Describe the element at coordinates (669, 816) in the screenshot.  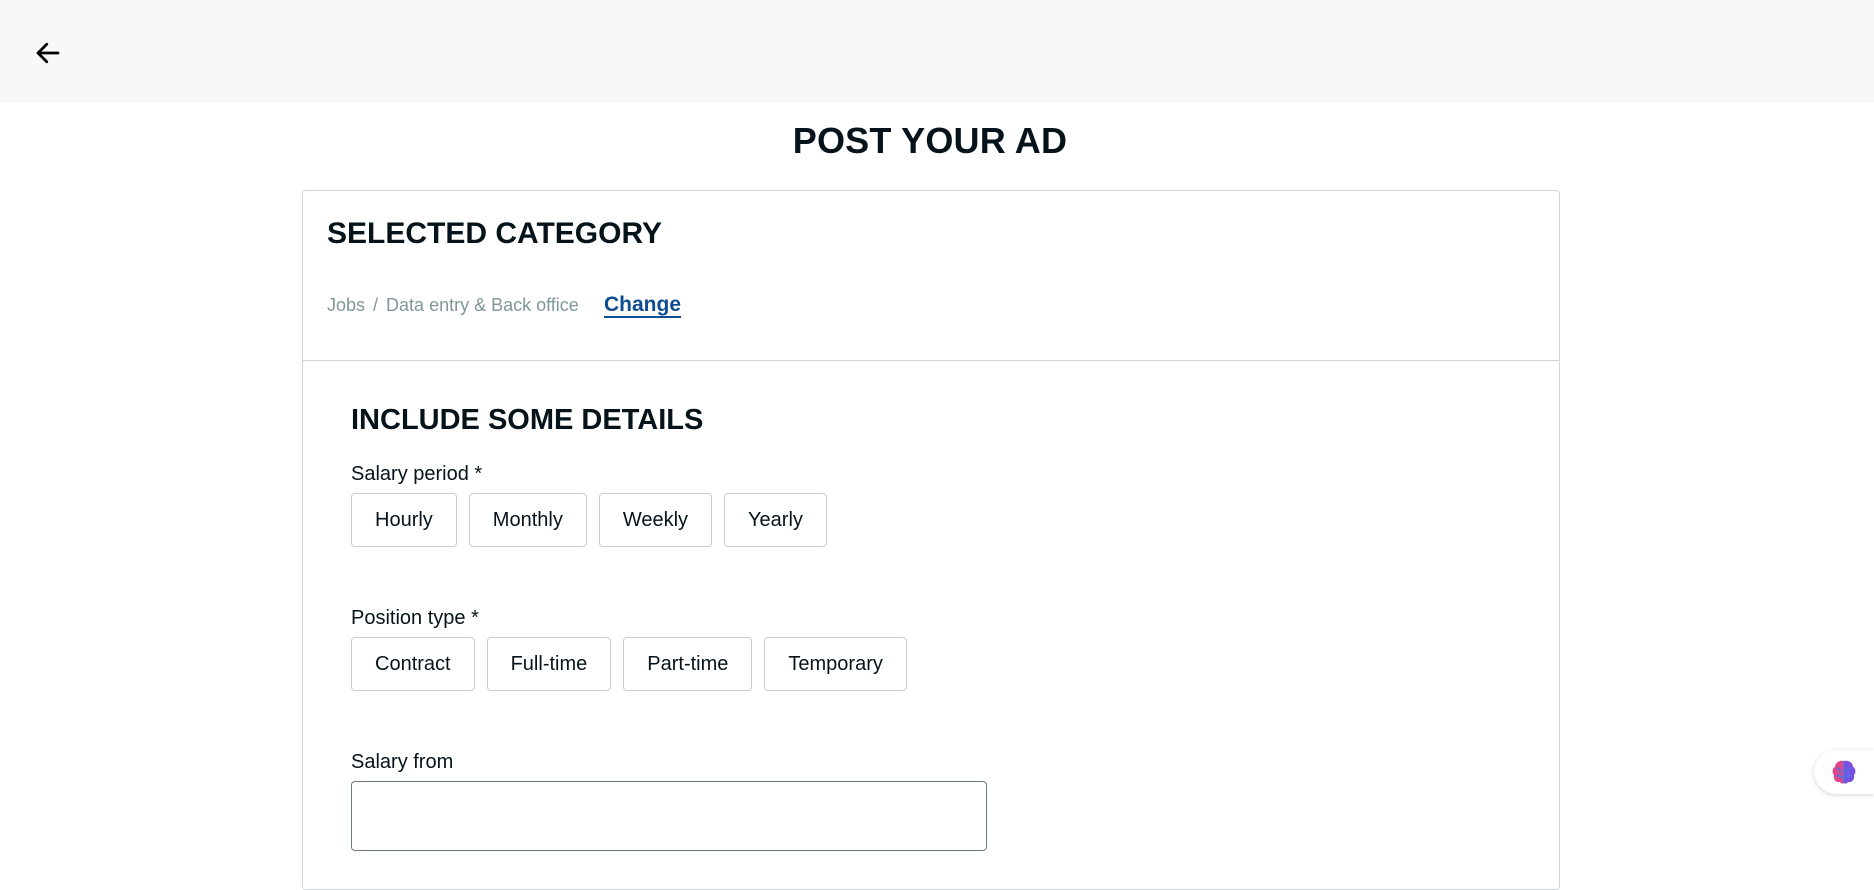
I see `salary-from-input` at that location.